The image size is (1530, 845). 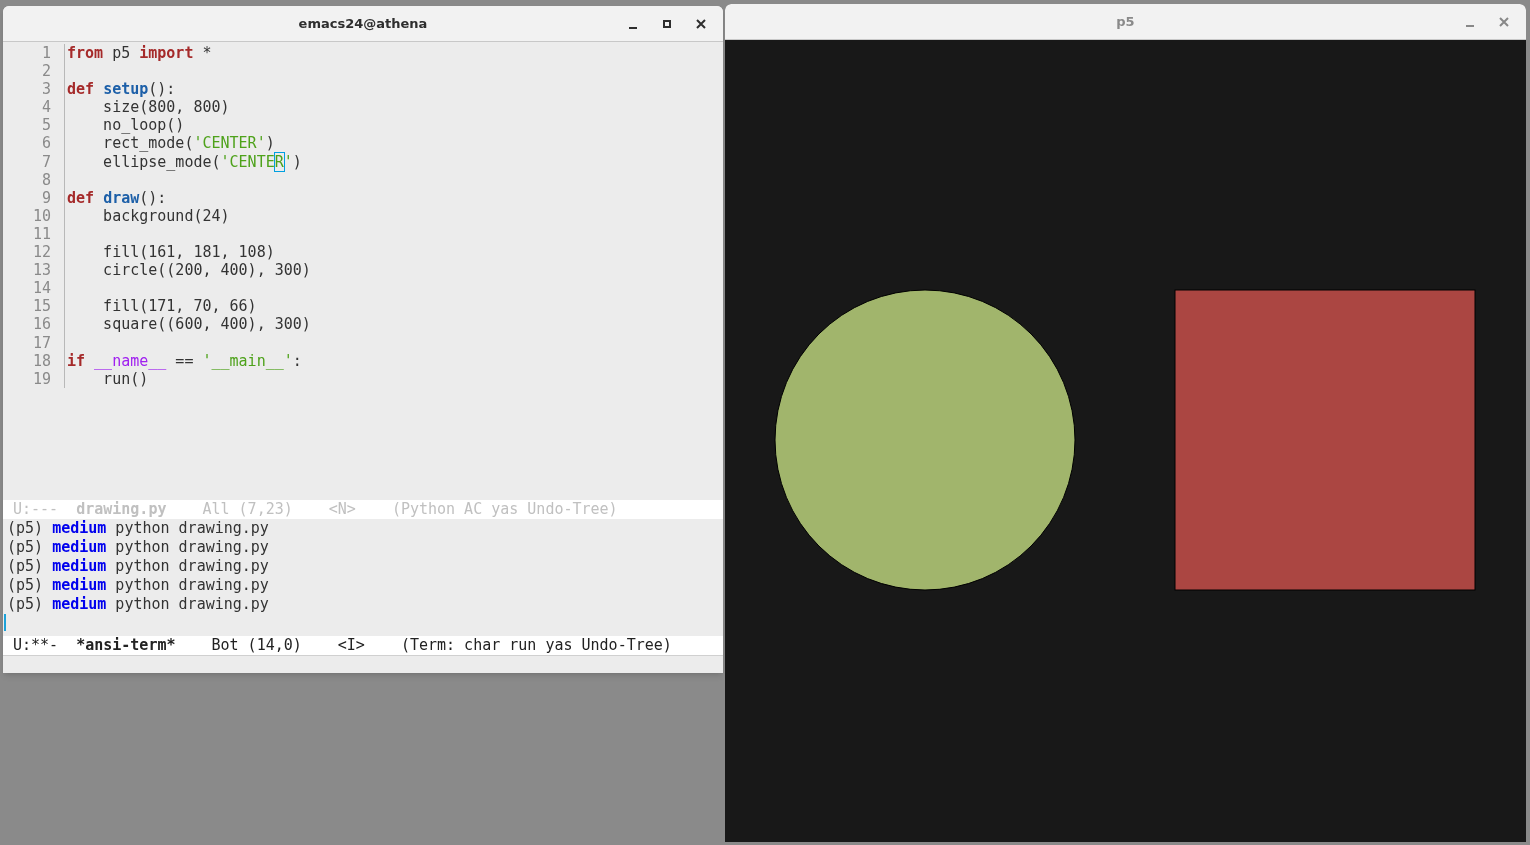 What do you see at coordinates (342, 509) in the screenshot?
I see `mode-line-text: <N>` at bounding box center [342, 509].